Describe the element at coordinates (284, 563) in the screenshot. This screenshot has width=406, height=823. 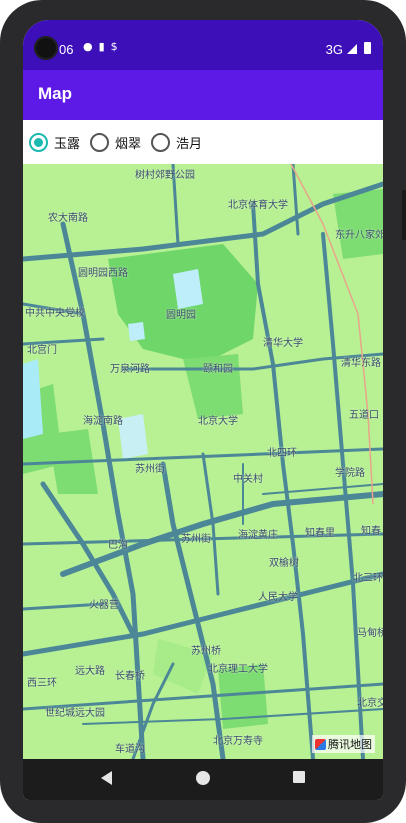
I see `map-label: 双榆树` at that location.